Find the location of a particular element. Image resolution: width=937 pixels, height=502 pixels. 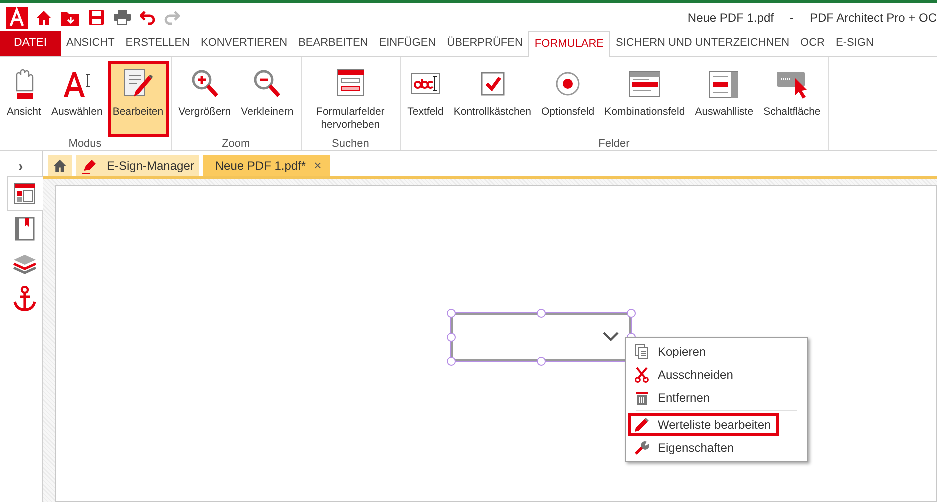

ribbon-tab: ANSICHT is located at coordinates (90, 43).